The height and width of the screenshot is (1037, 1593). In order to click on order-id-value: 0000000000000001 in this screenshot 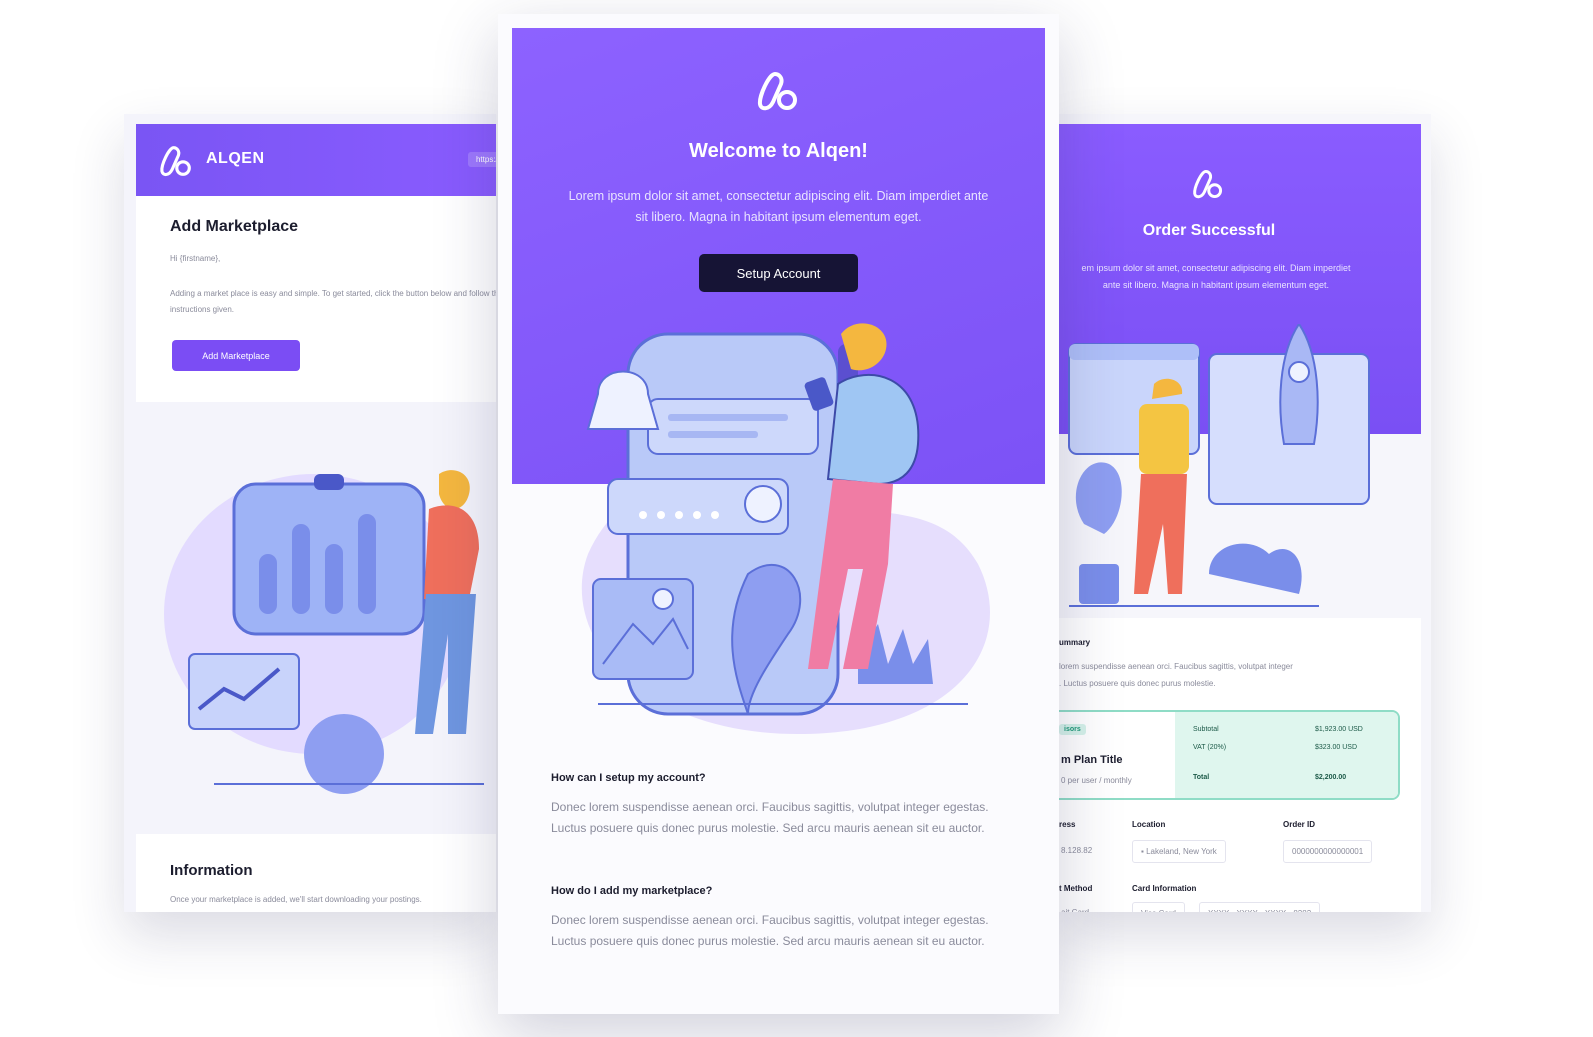, I will do `click(1328, 851)`.